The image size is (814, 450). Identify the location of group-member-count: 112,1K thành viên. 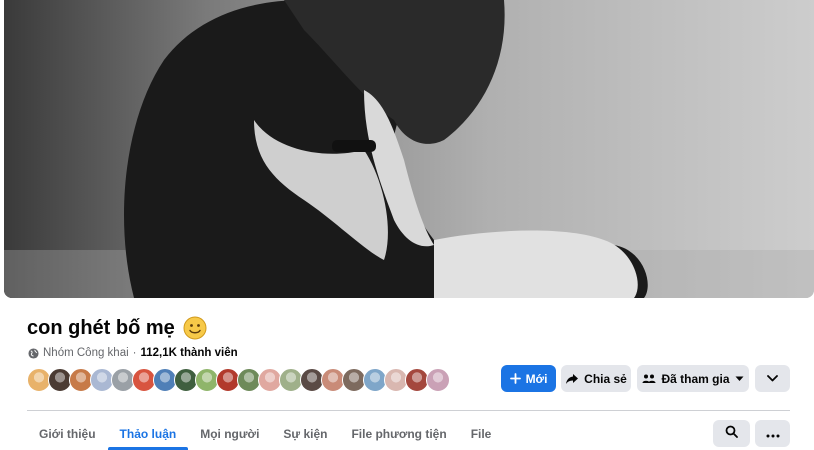
(189, 353).